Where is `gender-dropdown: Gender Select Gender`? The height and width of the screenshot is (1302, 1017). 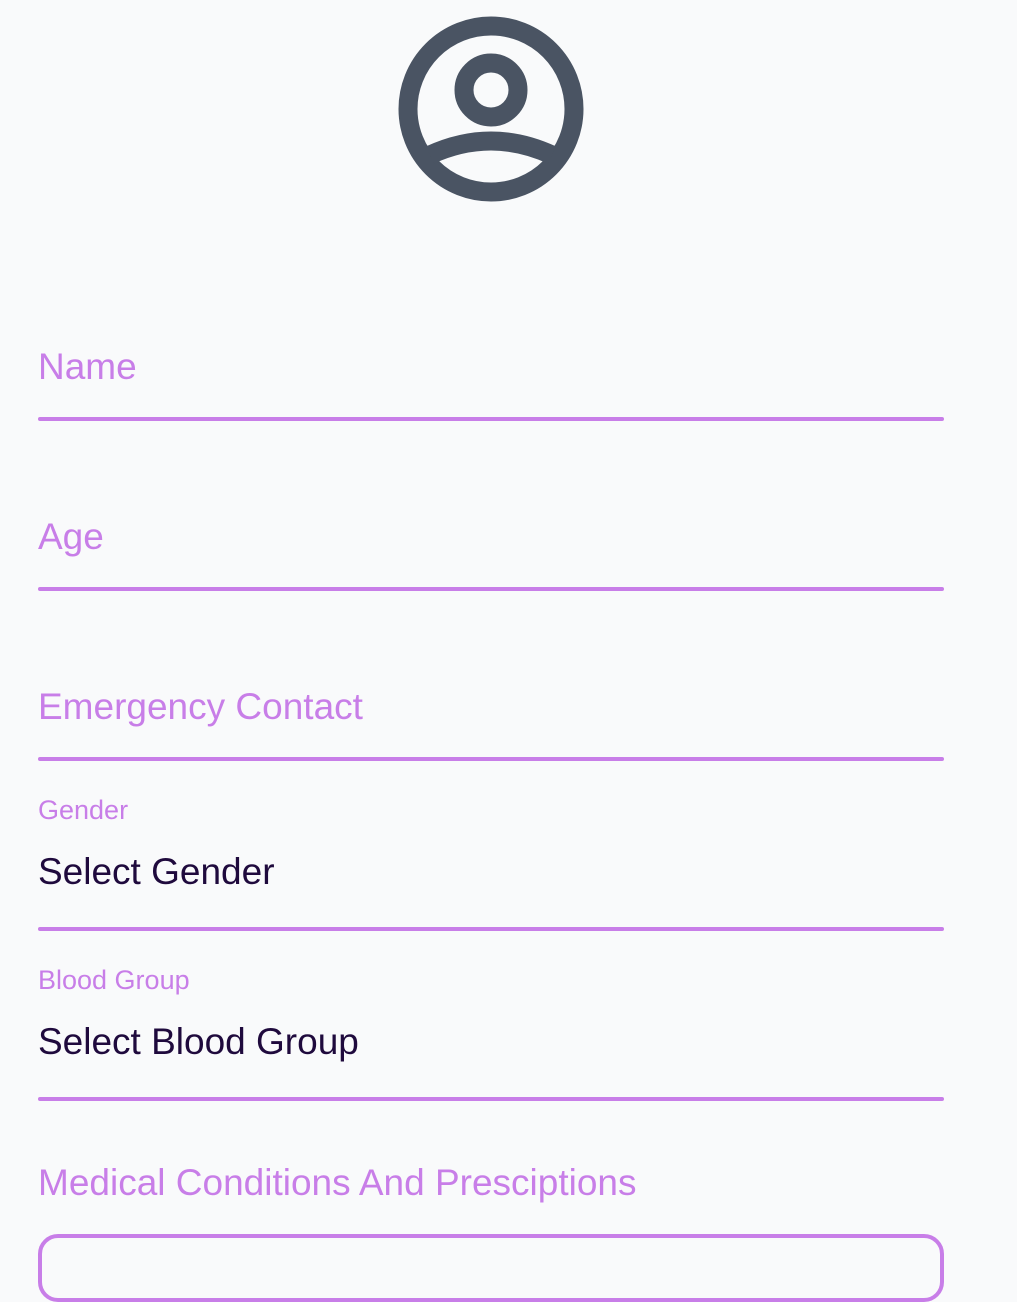
gender-dropdown: Gender Select Gender is located at coordinates (491, 865).